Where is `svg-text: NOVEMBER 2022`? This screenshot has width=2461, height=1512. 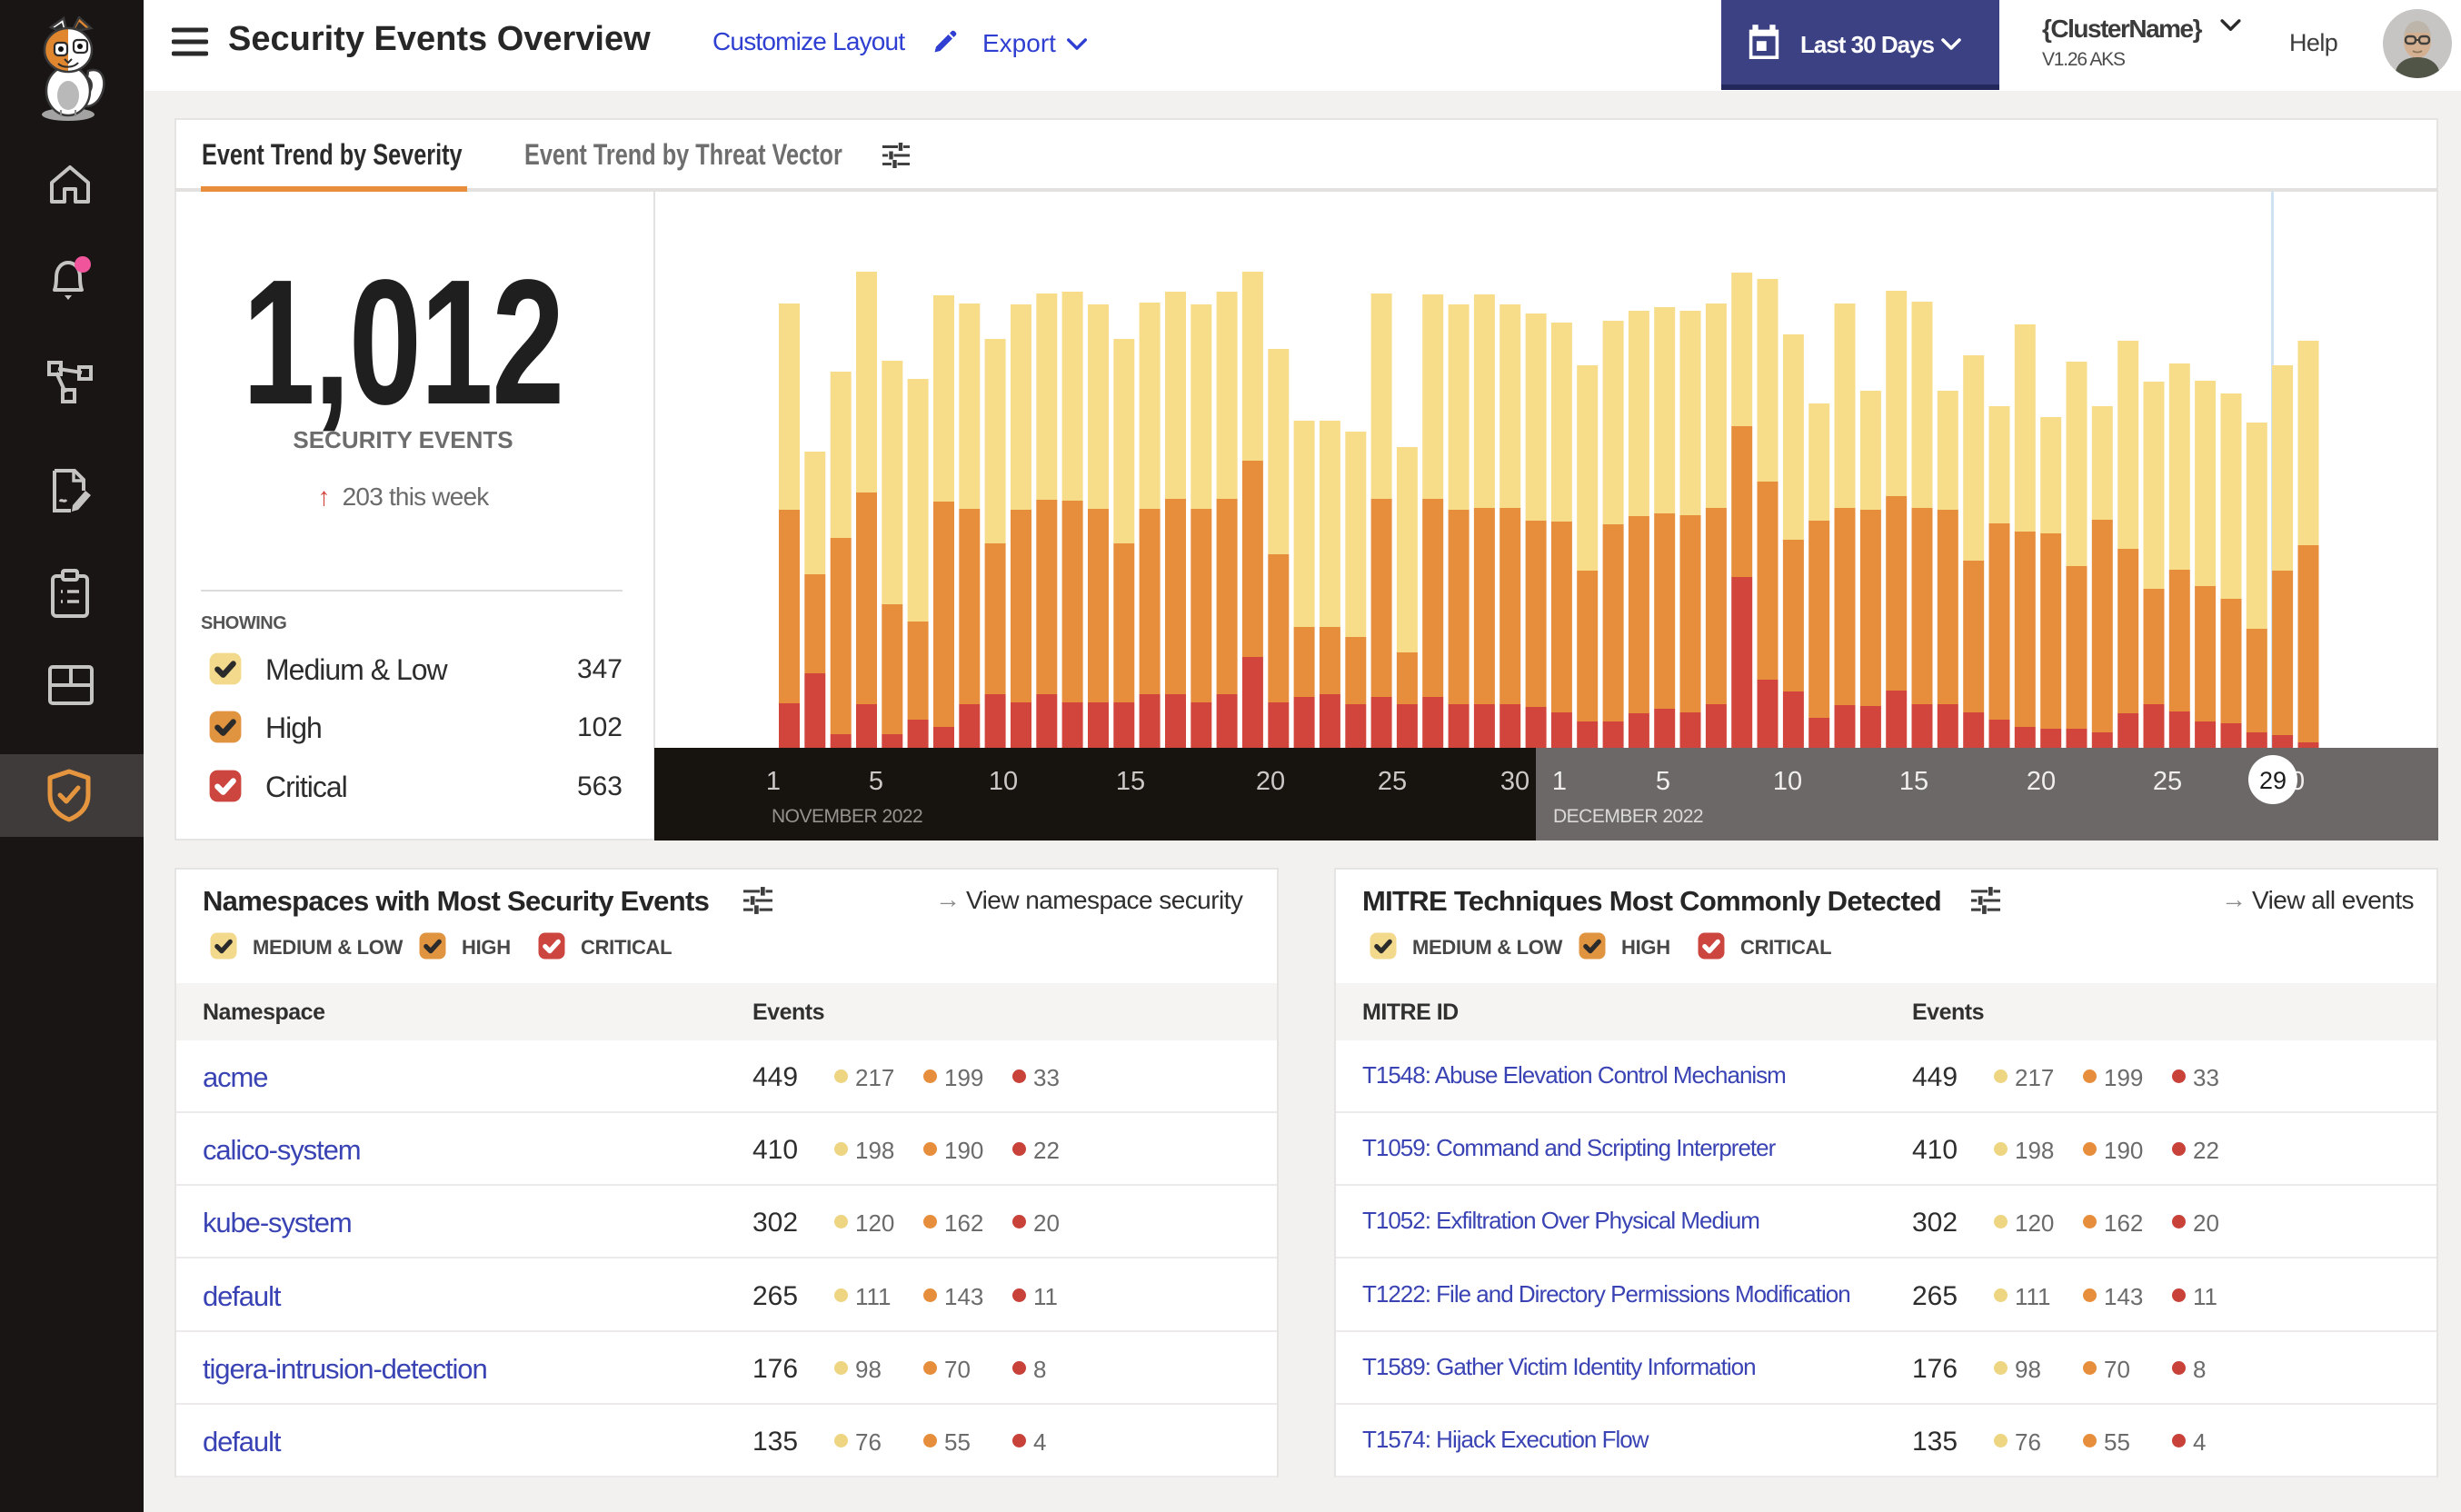
svg-text: NOVEMBER 2022 is located at coordinates (847, 816).